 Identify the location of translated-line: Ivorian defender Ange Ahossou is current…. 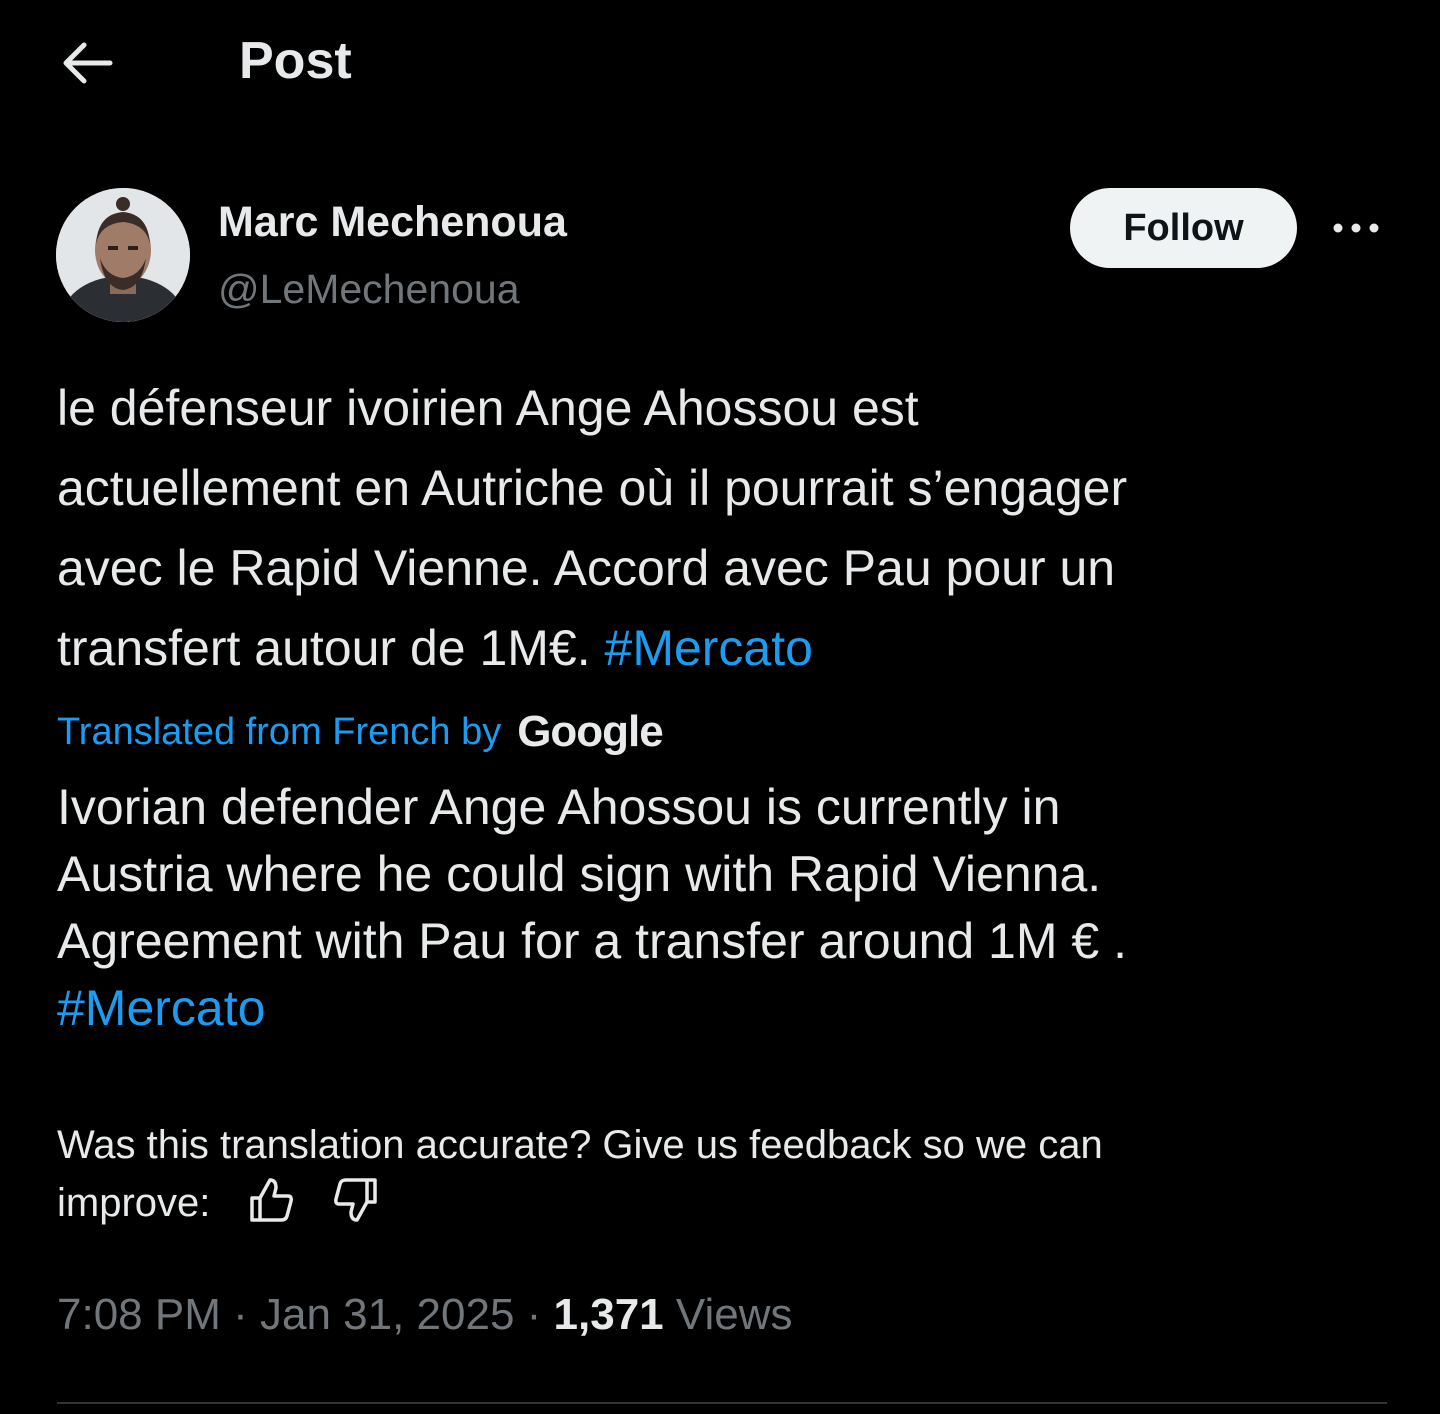
(559, 807).